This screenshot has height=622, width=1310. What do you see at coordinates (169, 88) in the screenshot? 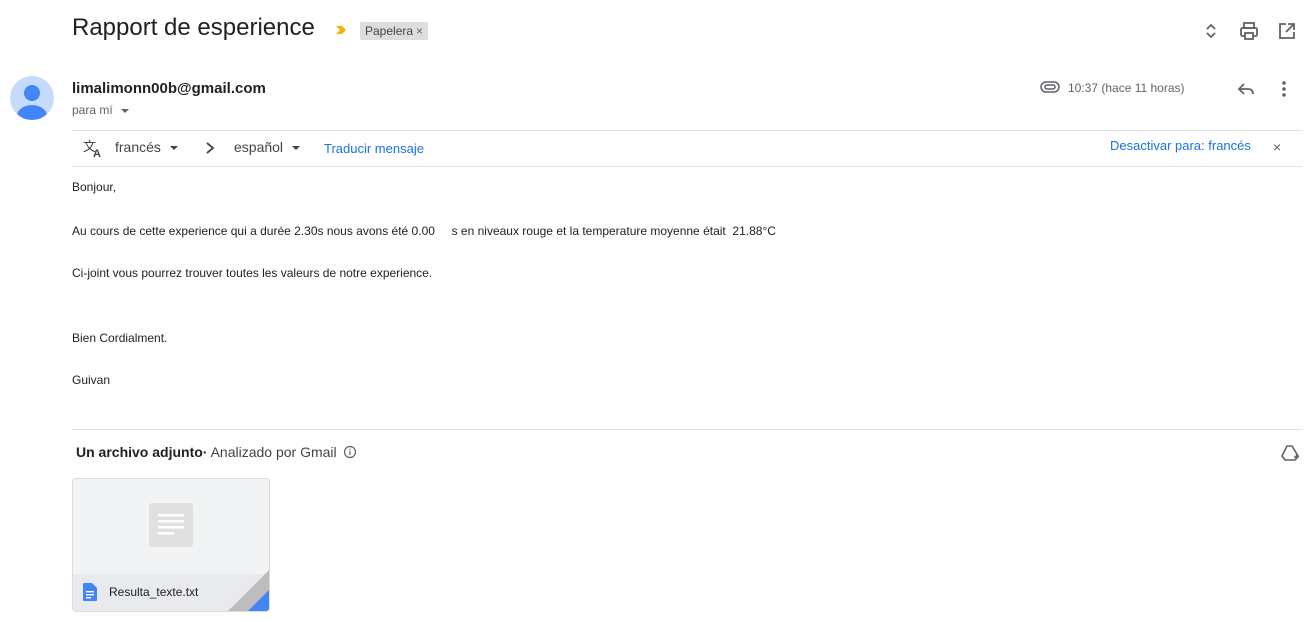
I see `sender-email: limalimonn00b@gmail.com` at bounding box center [169, 88].